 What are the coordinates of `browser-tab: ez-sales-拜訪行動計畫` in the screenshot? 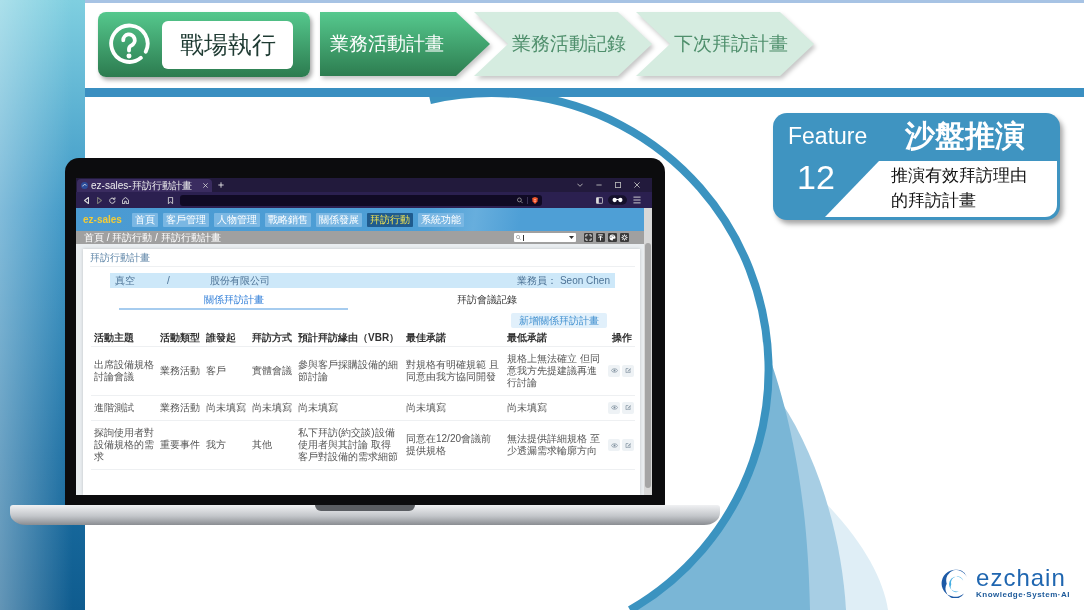 It's located at (144, 185).